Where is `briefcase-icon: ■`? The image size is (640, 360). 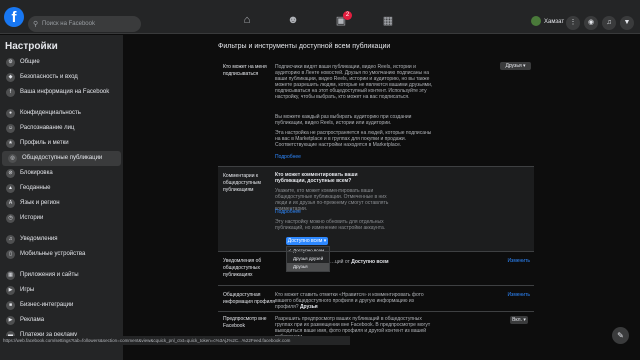 briefcase-icon: ■ is located at coordinates (10, 305).